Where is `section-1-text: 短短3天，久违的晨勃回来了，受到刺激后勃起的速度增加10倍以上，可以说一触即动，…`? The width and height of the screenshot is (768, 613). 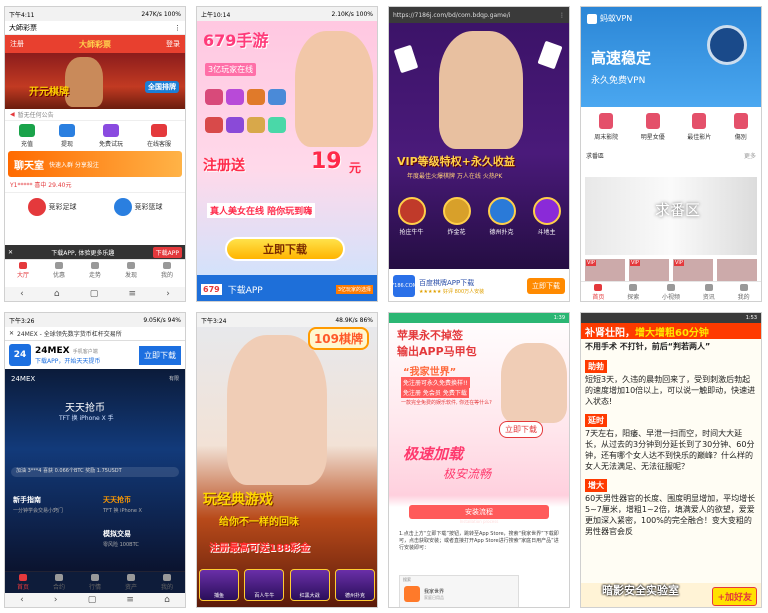
section-1-text: 短短3天，久违的晨勃回来了，受到刺激后勃起的速度增加10倍以上，可以说一触即动，… is located at coordinates (670, 390).